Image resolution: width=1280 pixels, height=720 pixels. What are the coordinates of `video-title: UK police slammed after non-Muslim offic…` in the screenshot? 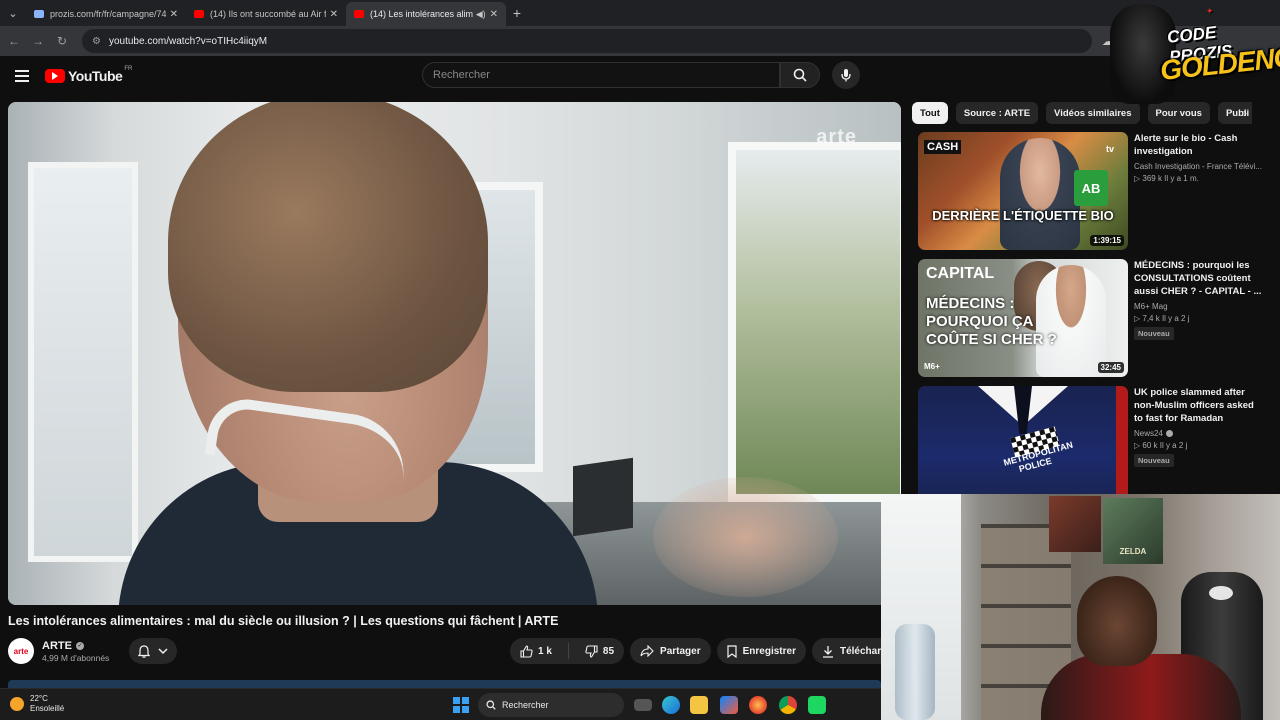 It's located at (1198, 405).